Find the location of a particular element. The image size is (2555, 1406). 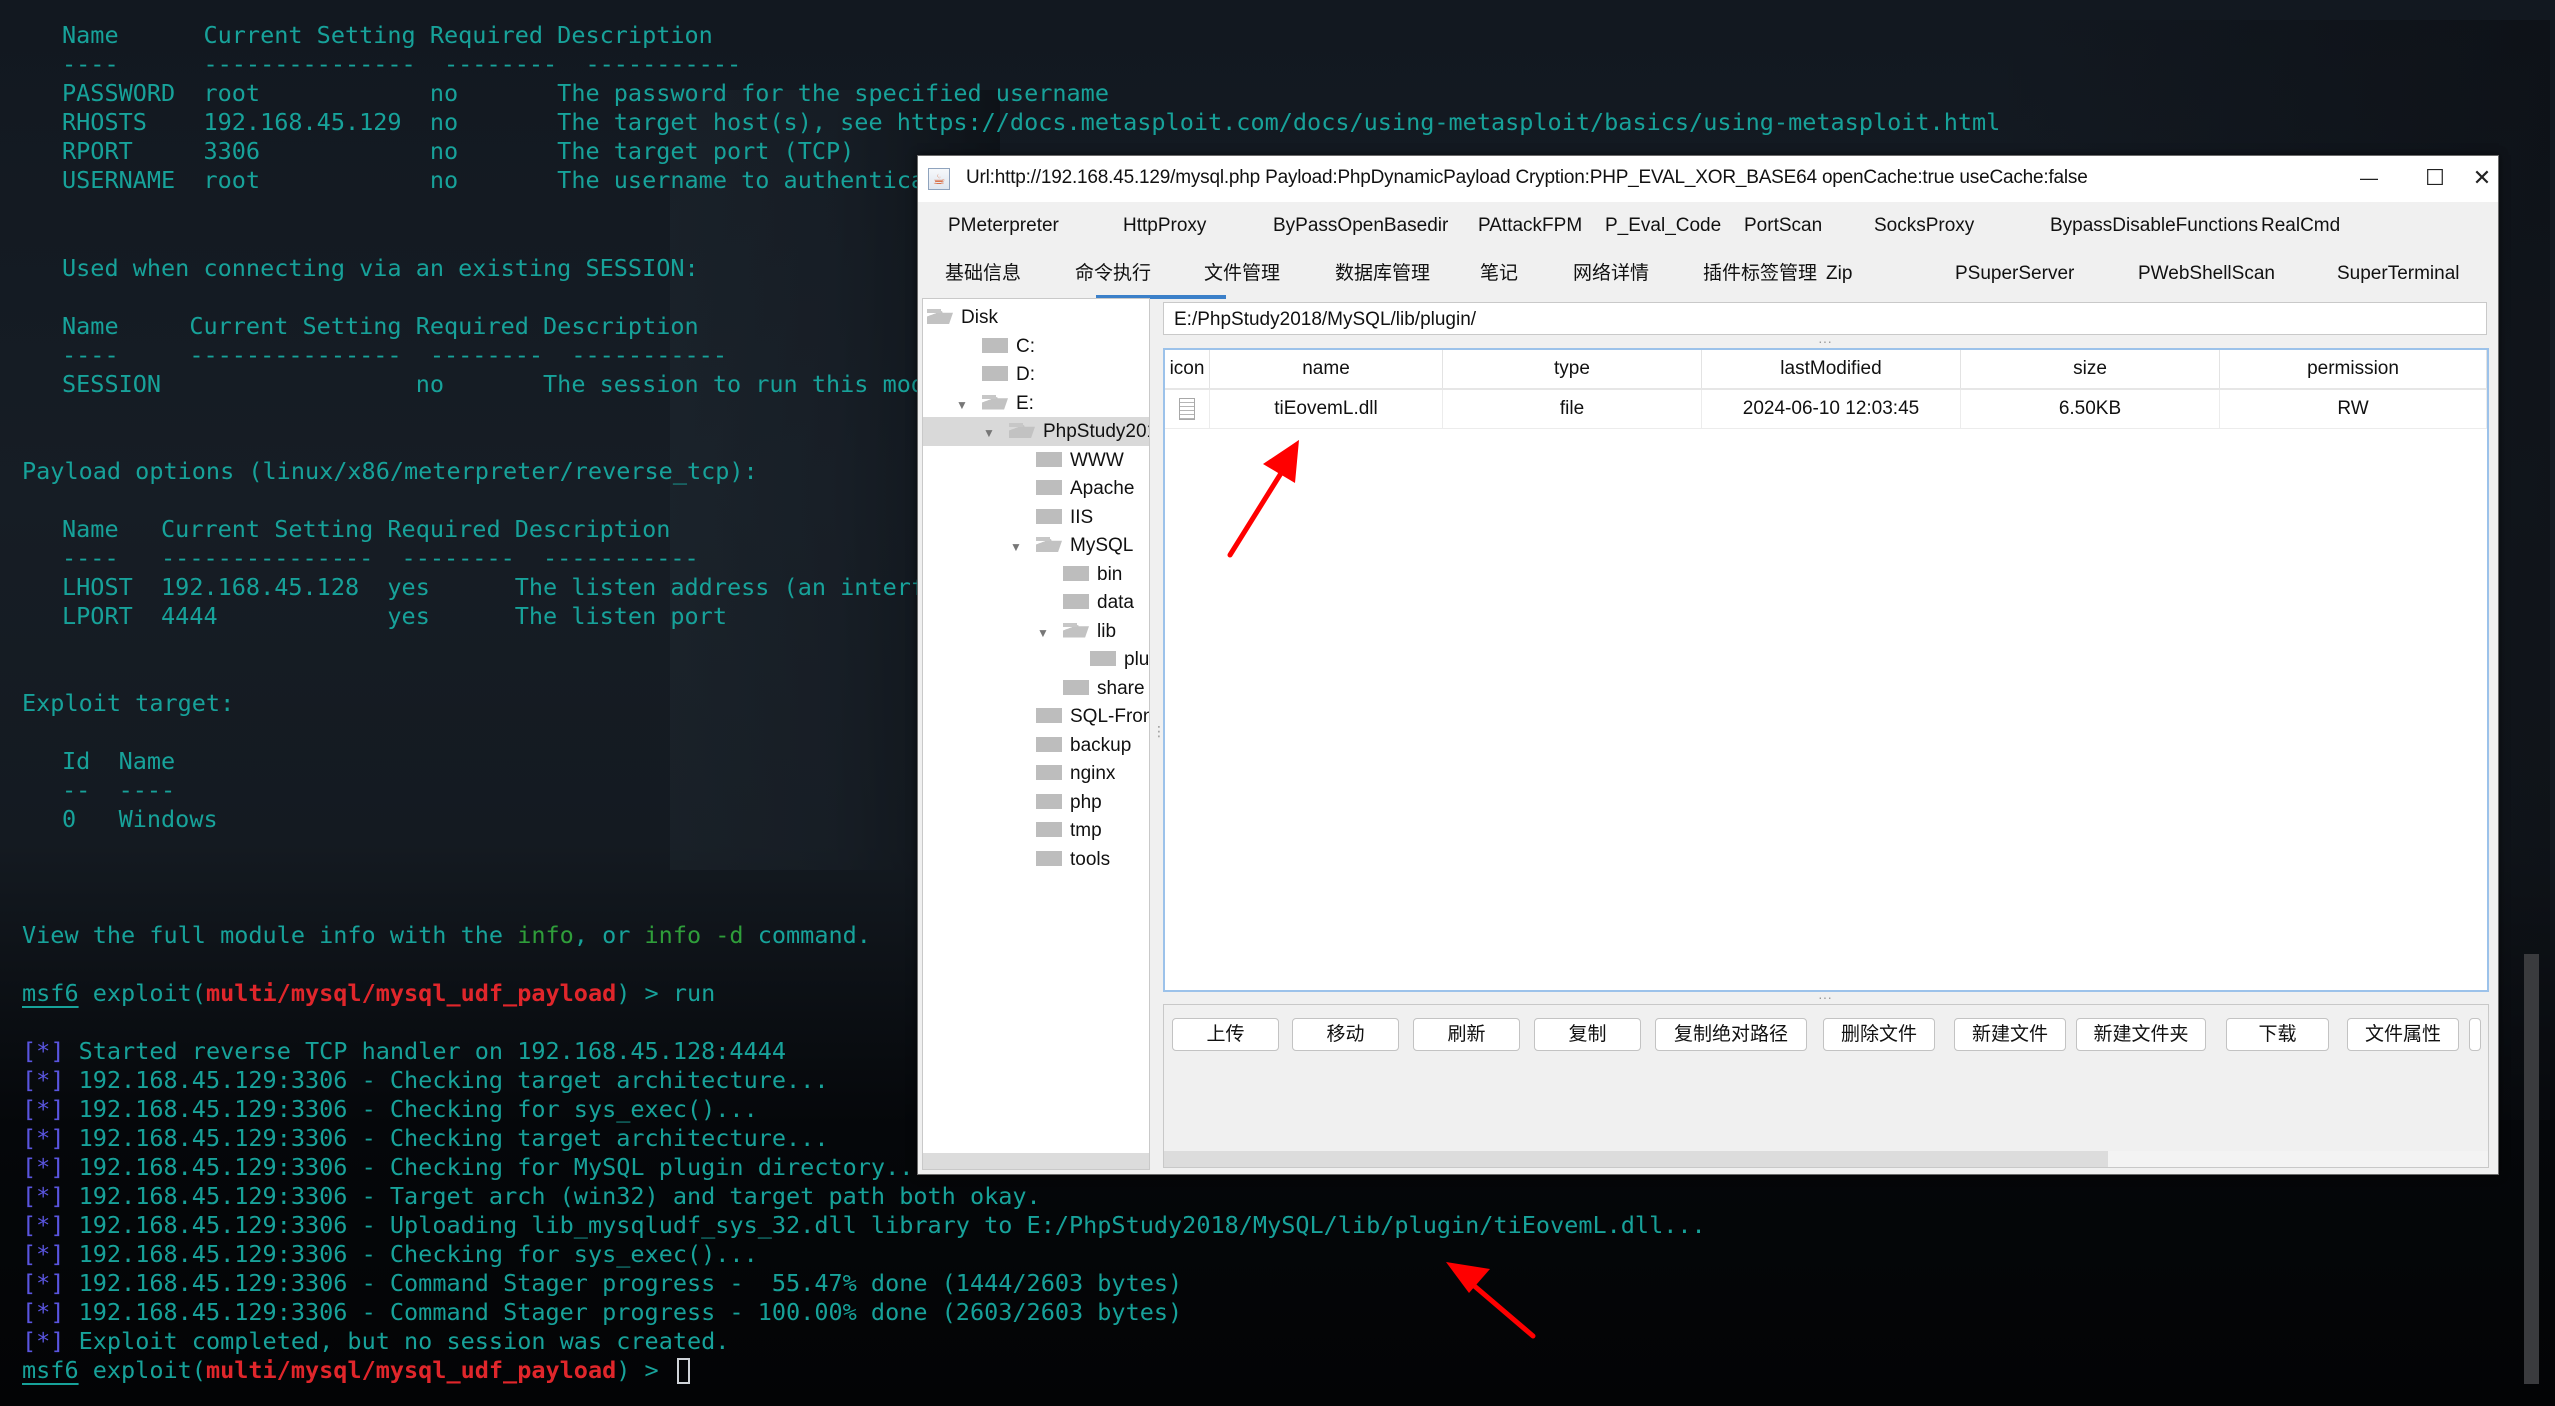

plugin-pattackfpm: PAttackFPM is located at coordinates (1530, 226).